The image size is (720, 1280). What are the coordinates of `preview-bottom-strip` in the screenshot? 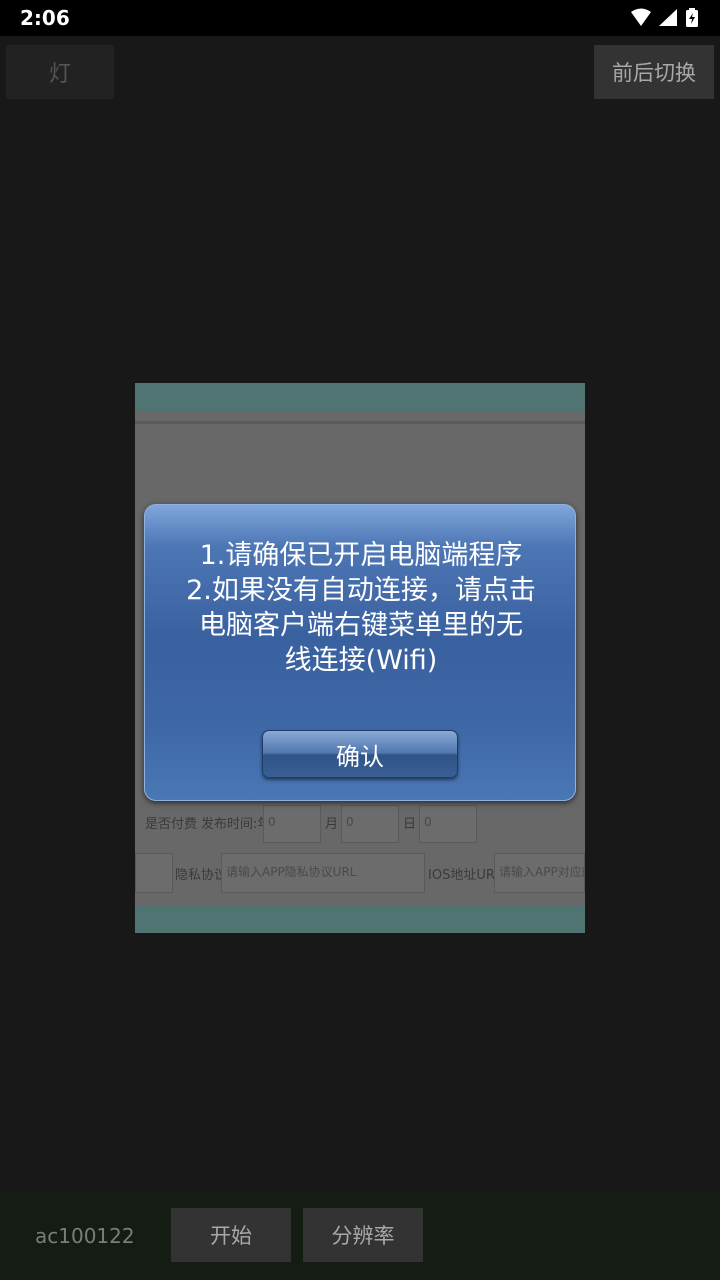 It's located at (360, 919).